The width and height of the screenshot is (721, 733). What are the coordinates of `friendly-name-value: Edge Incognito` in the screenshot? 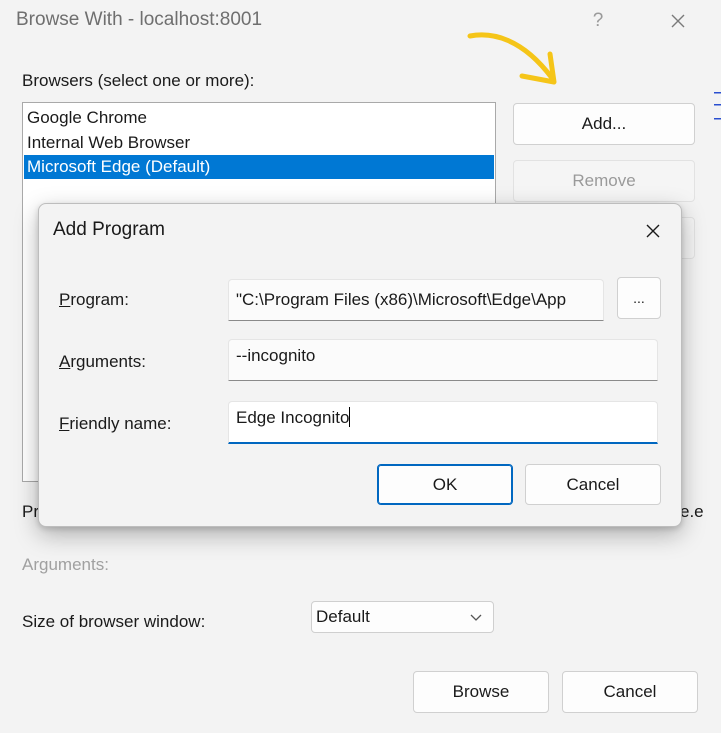 It's located at (293, 417).